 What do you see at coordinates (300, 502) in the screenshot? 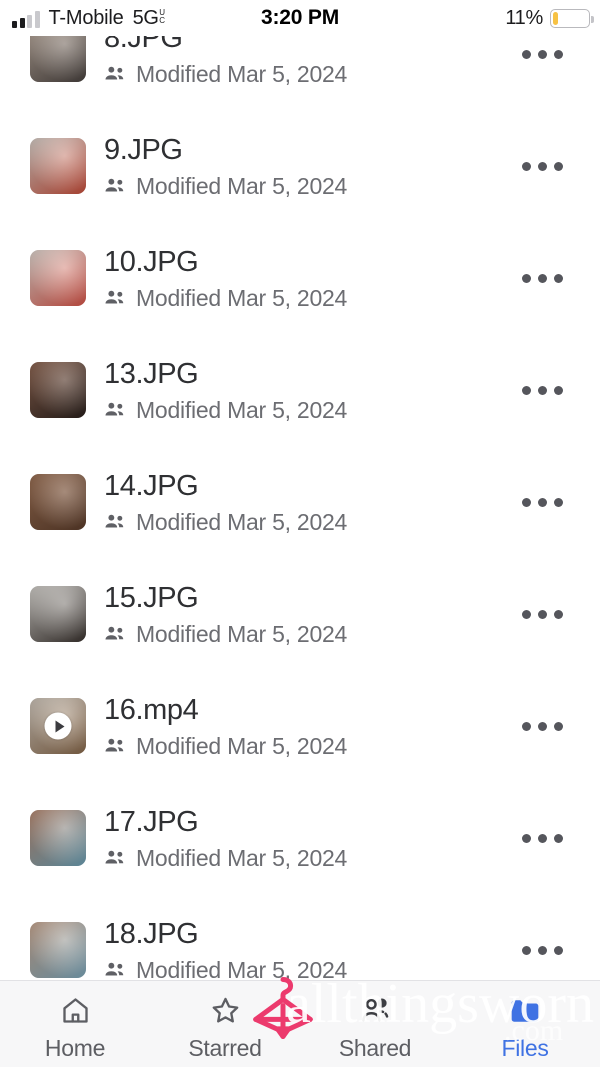
I see `file-row: 14.JPG Modified Mar 5, 2024` at bounding box center [300, 502].